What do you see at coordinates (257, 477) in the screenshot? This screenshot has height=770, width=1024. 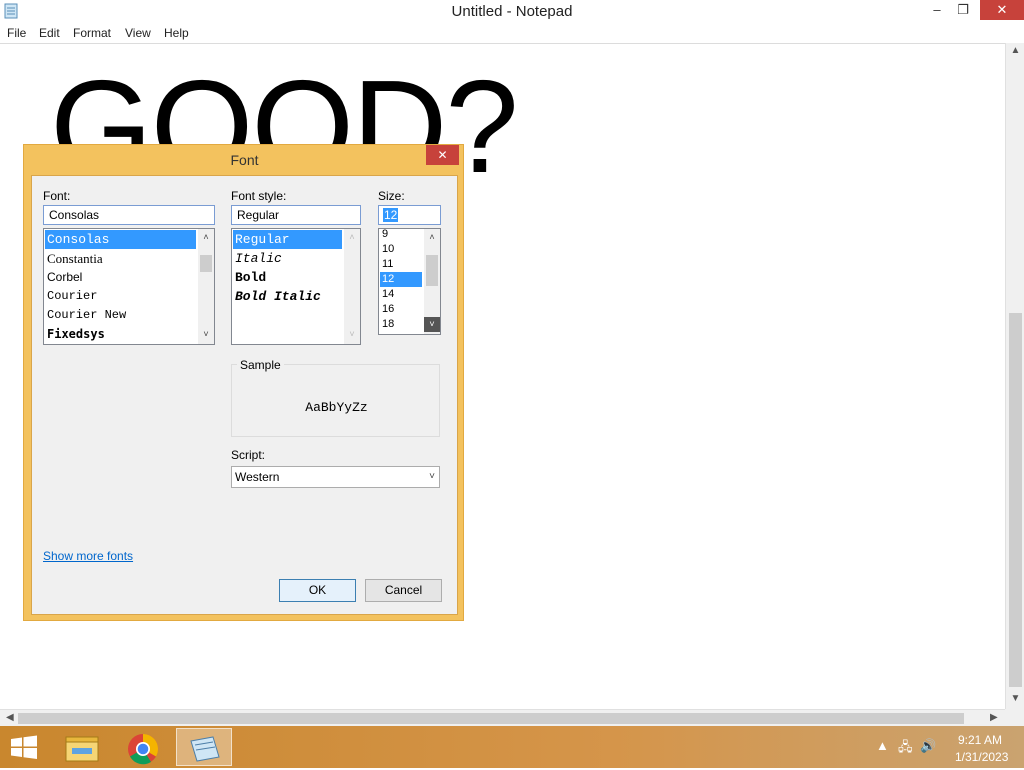 I see `script-select-value: Western` at bounding box center [257, 477].